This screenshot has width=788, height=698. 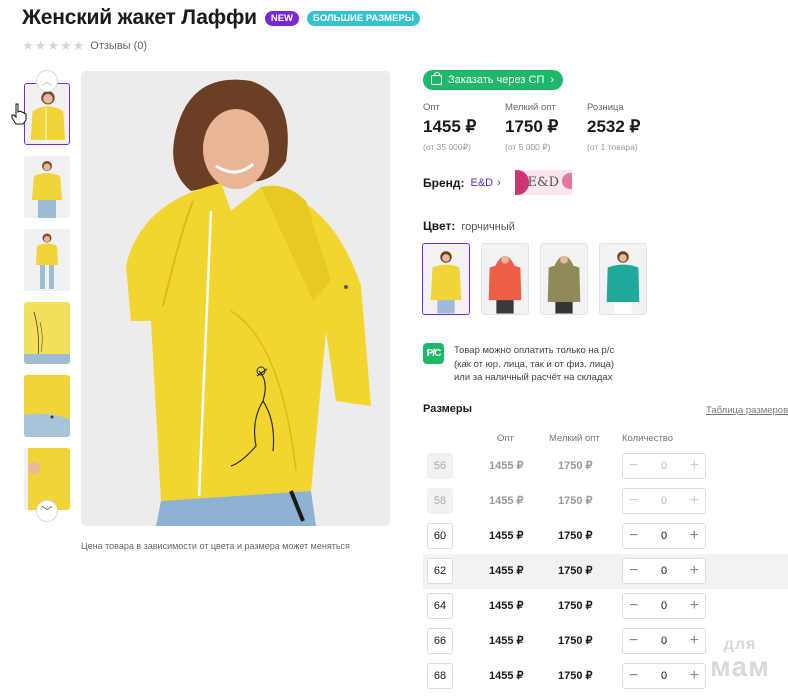 I want to click on price-condition: (от 5 000 ₽), so click(x=528, y=147).